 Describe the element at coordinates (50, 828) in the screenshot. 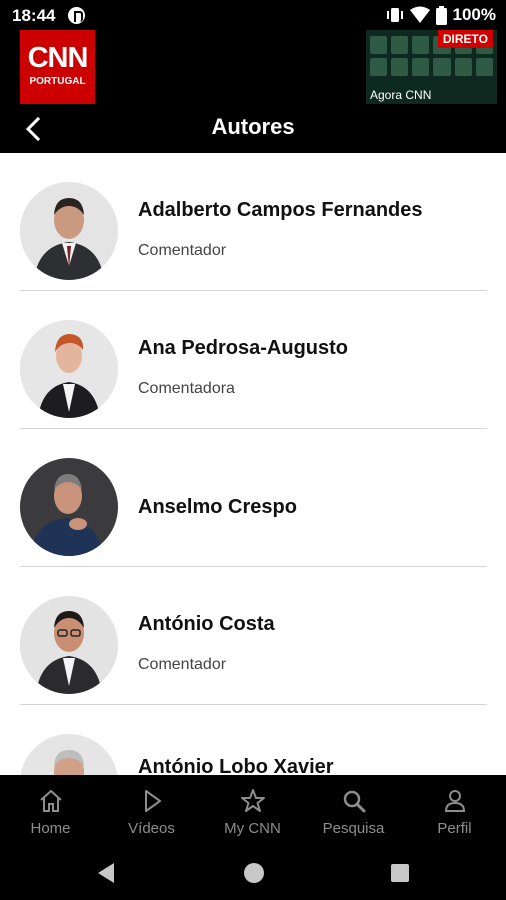

I see `nav-label: Home` at that location.